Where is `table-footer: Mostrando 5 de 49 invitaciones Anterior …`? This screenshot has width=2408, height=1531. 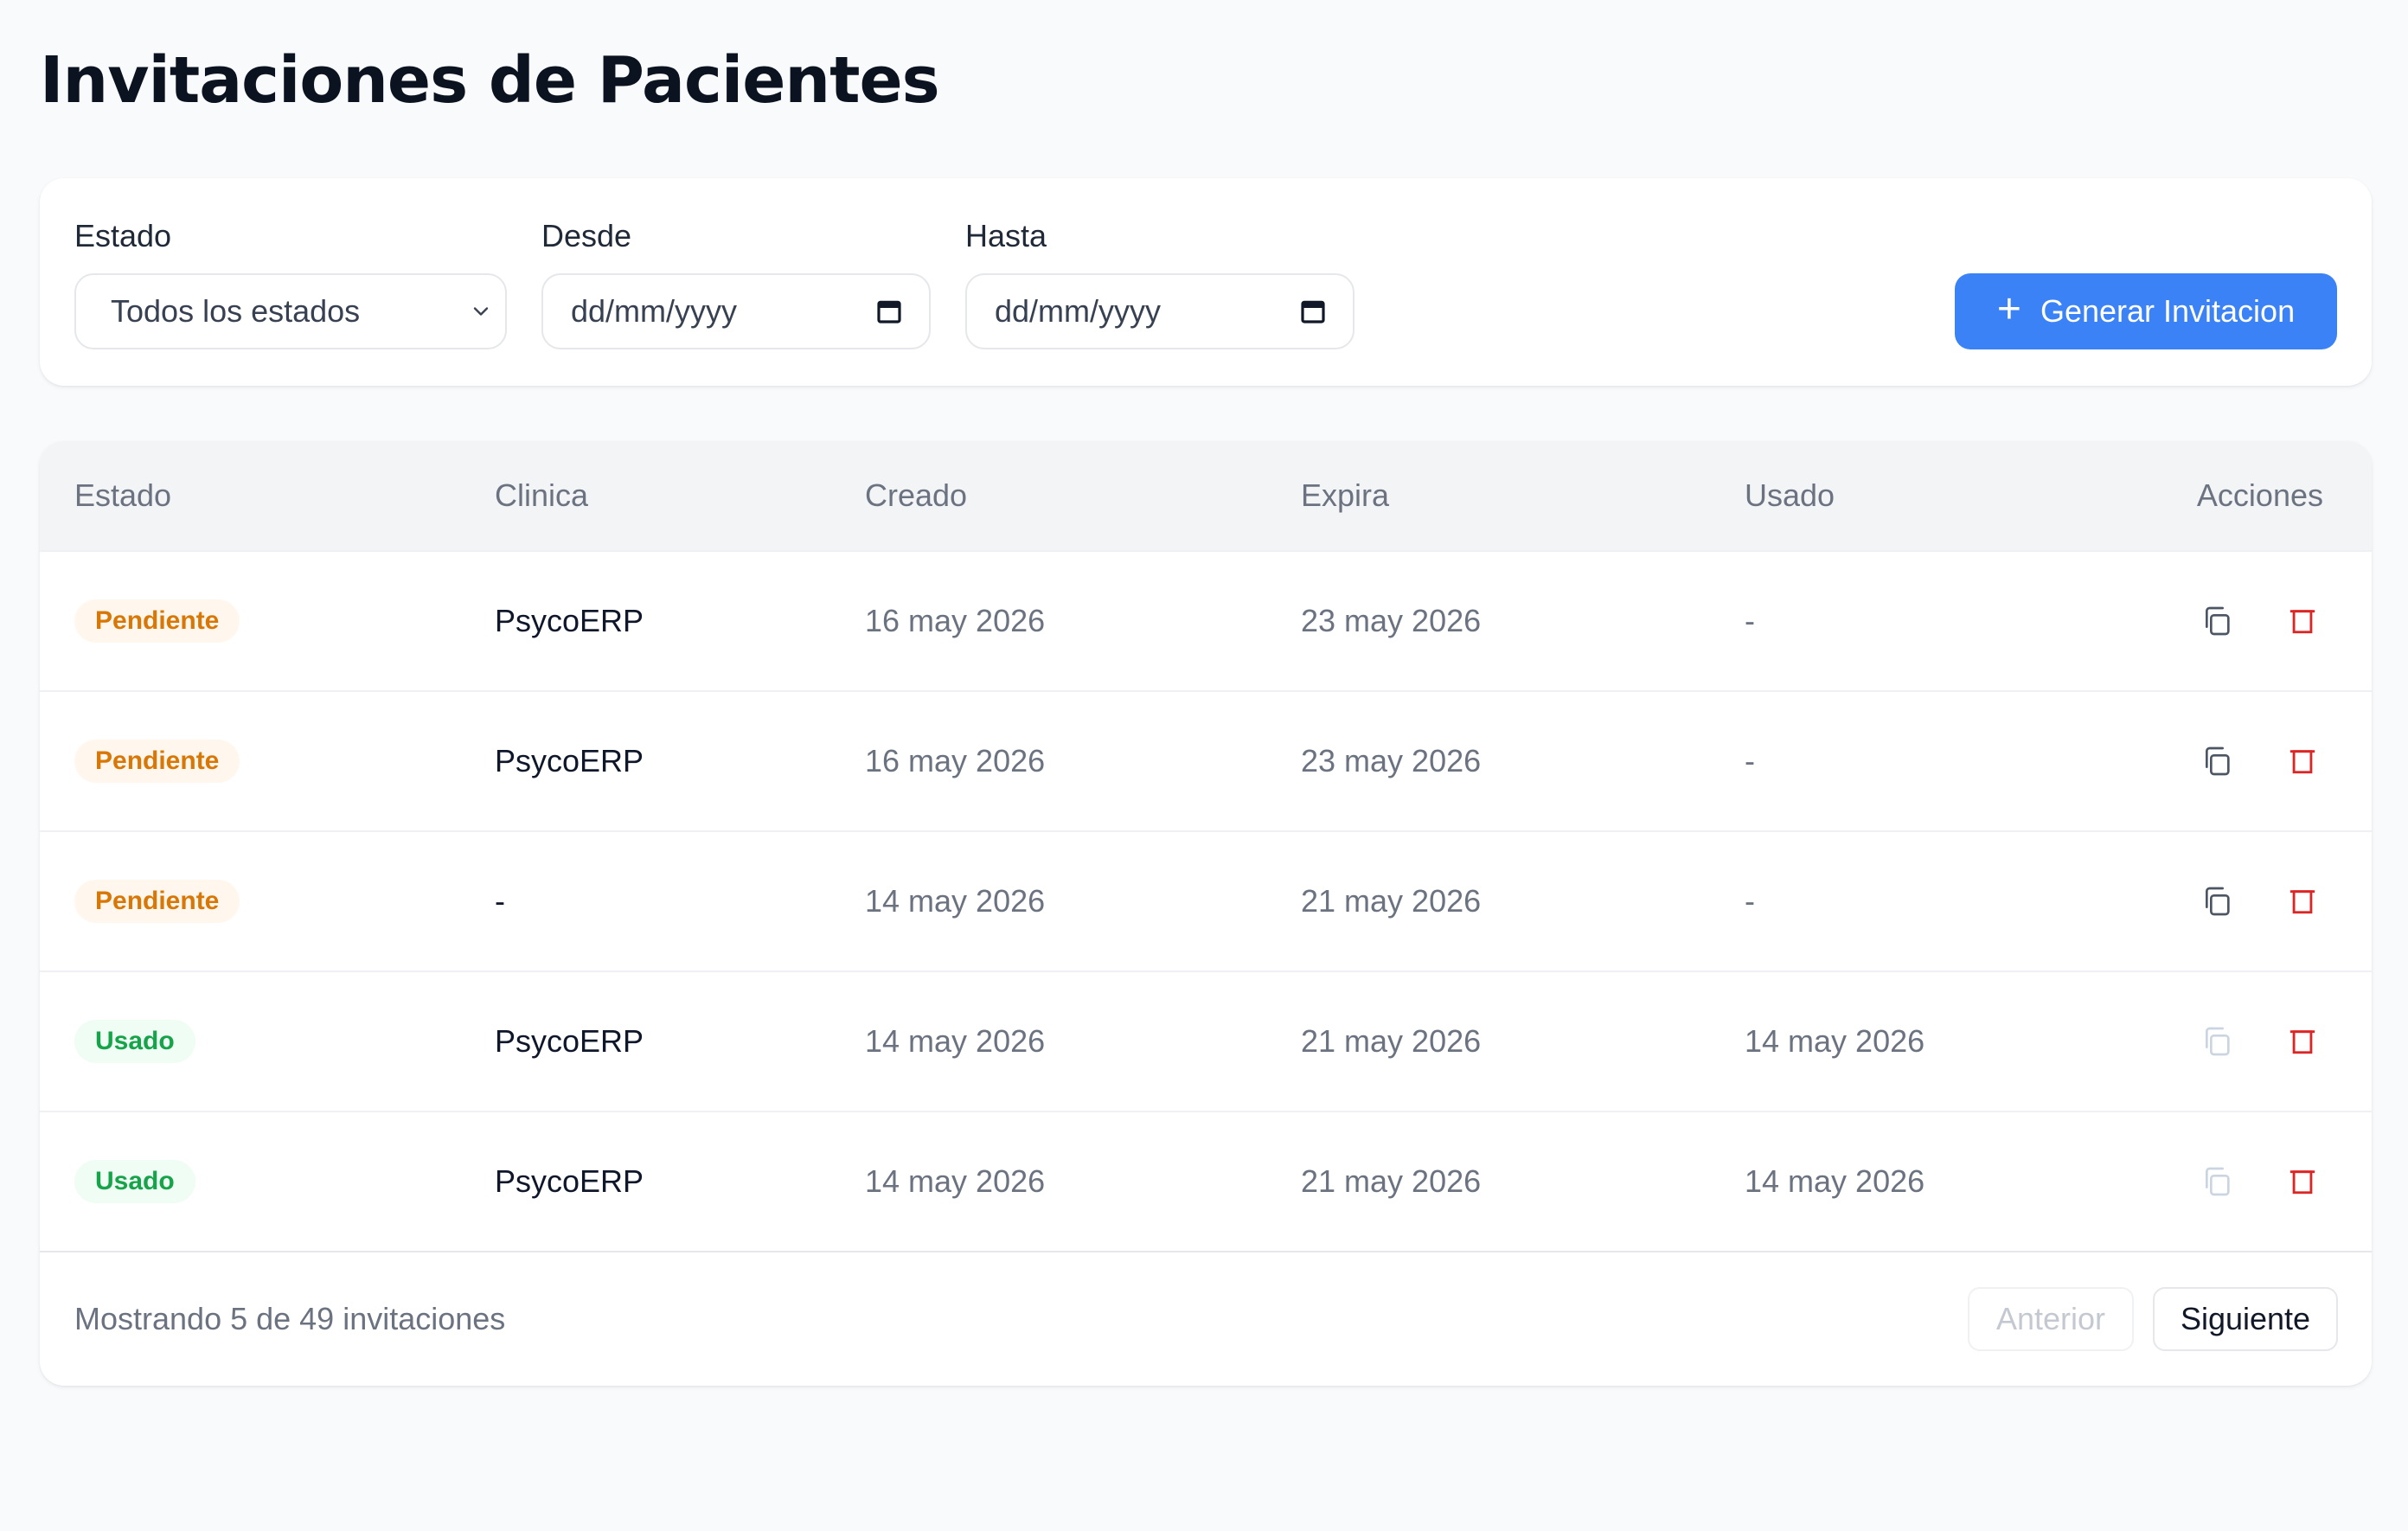 table-footer: Mostrando 5 de 49 invitaciones Anterior … is located at coordinates (1206, 1318).